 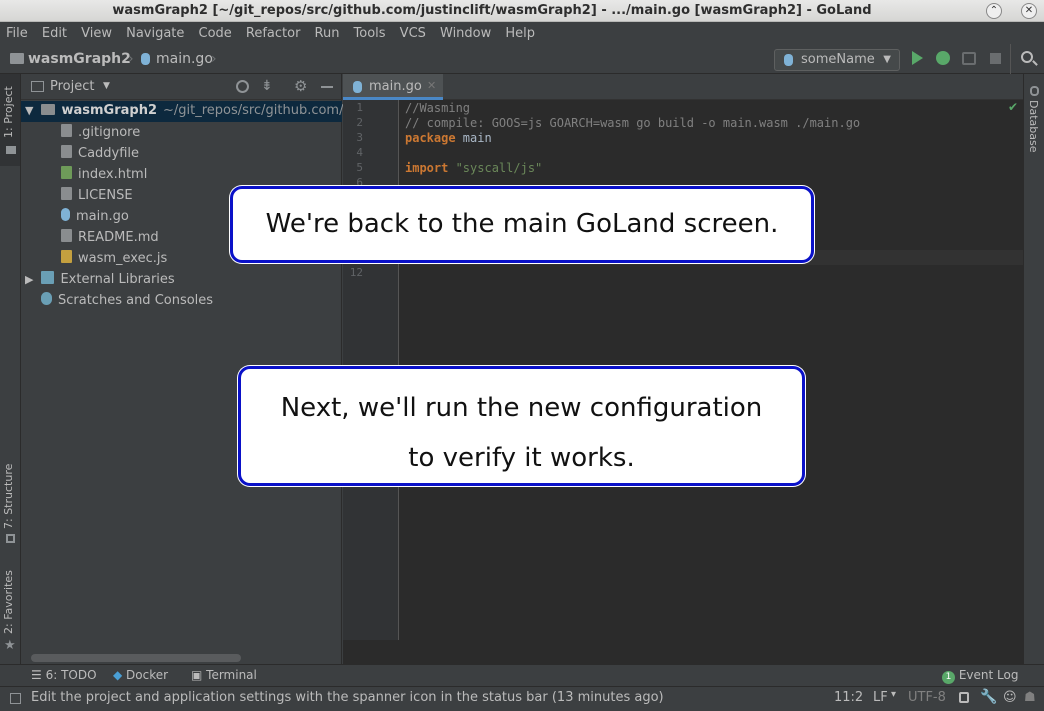 I want to click on html-file-icon, so click(x=66, y=172).